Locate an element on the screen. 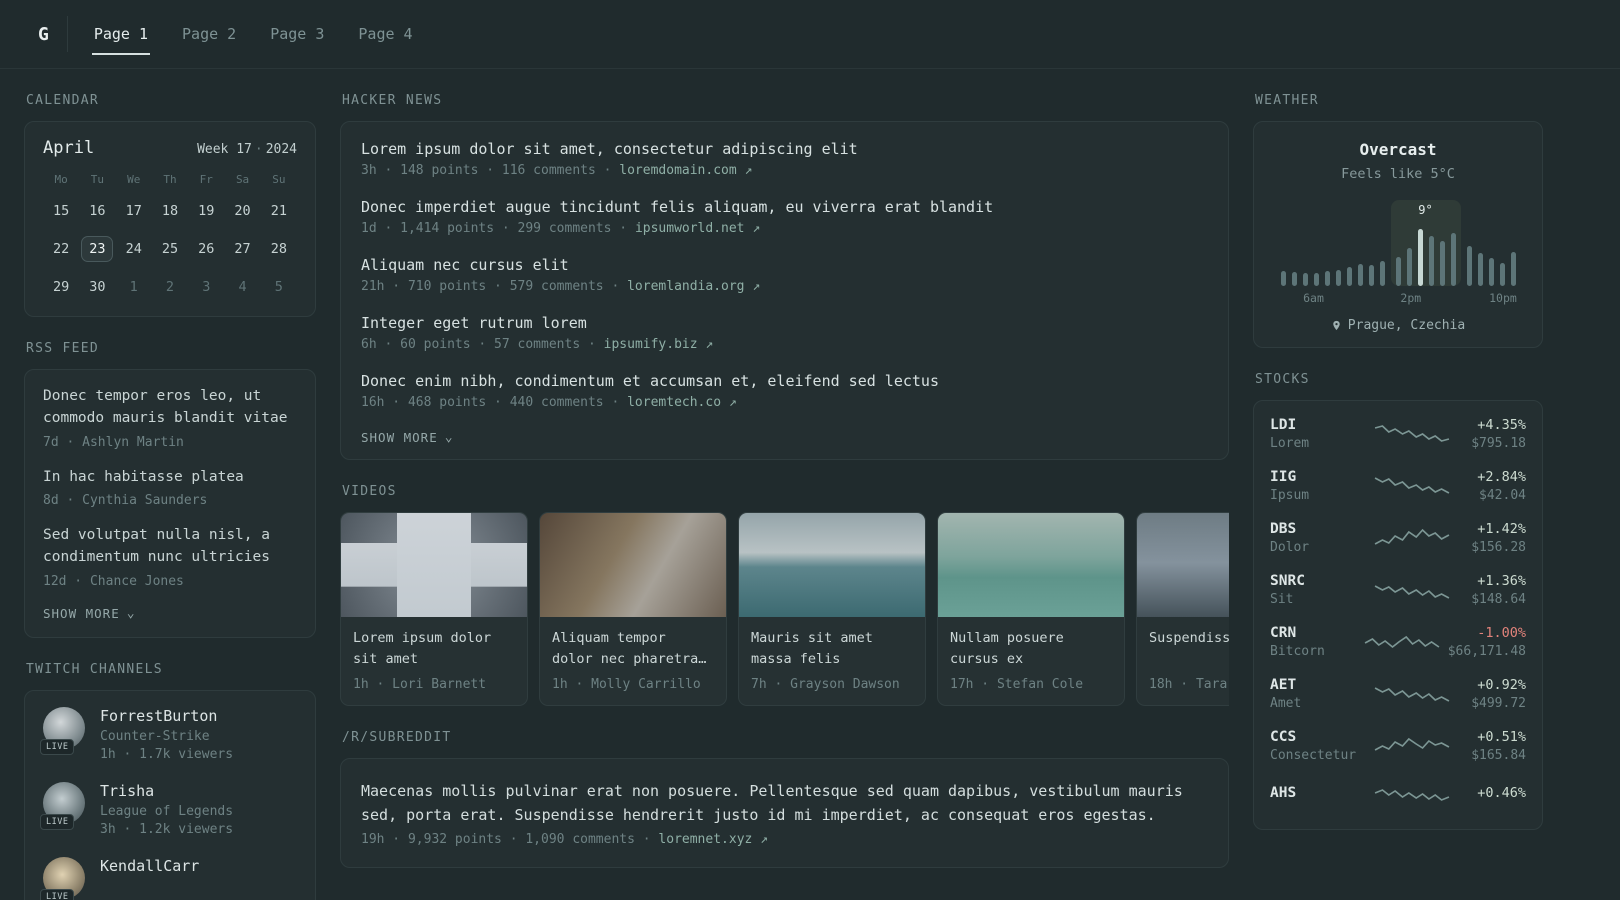  tab-page-1: Page 1 is located at coordinates (121, 34).